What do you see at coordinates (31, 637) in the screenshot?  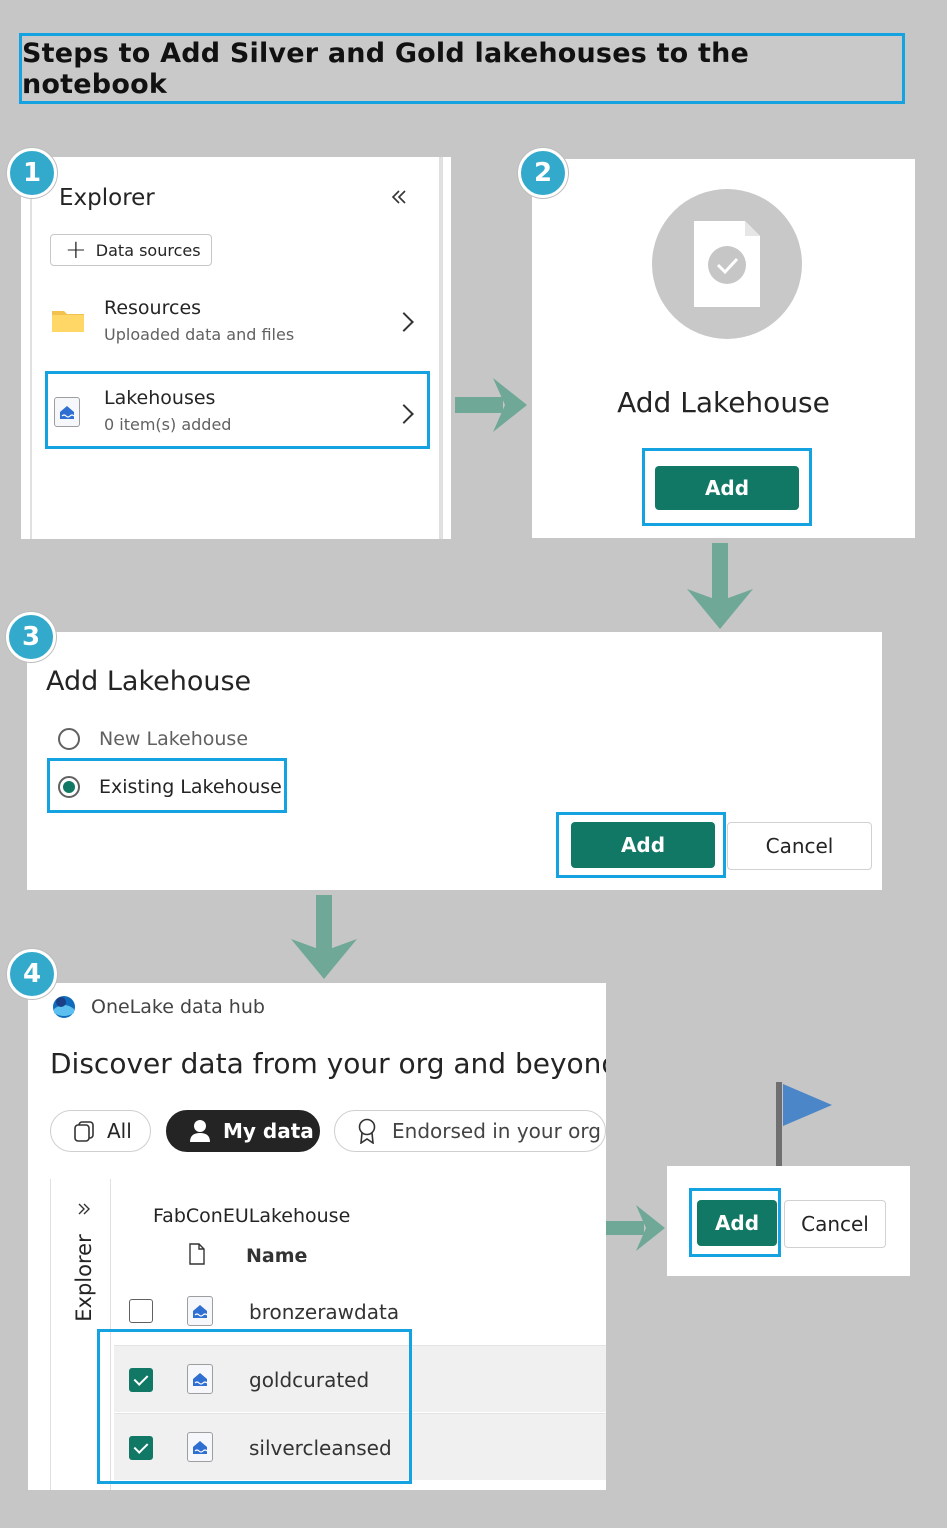 I see `step-badge-3: 3` at bounding box center [31, 637].